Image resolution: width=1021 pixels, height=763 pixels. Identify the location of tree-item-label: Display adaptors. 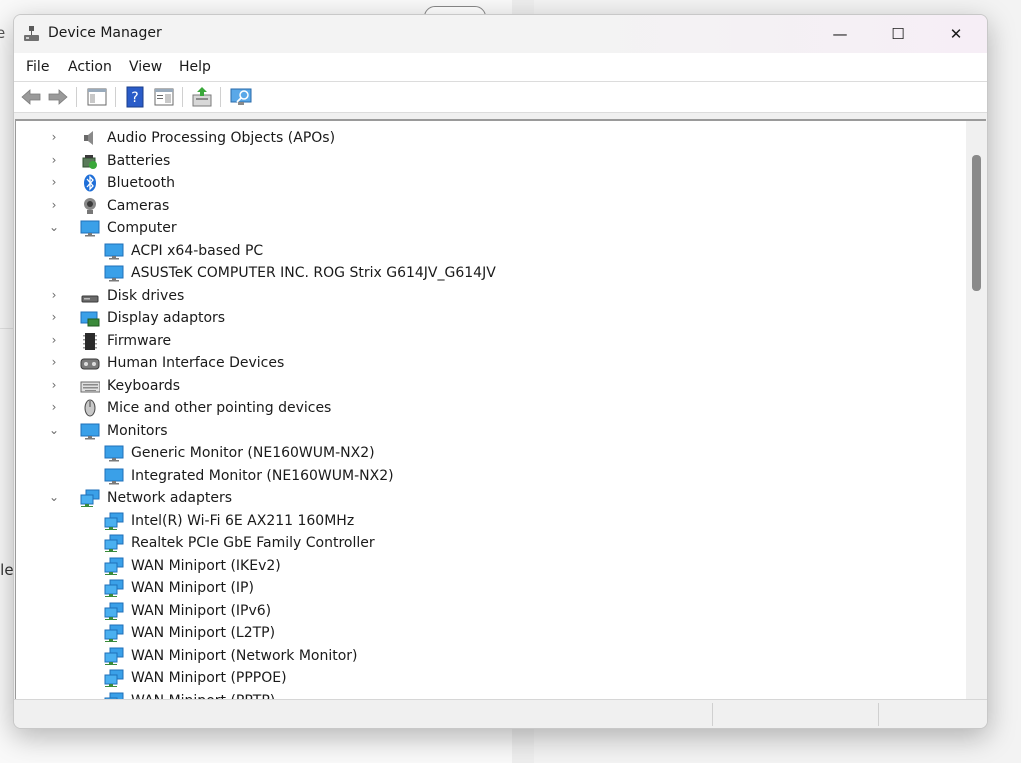
(166, 318).